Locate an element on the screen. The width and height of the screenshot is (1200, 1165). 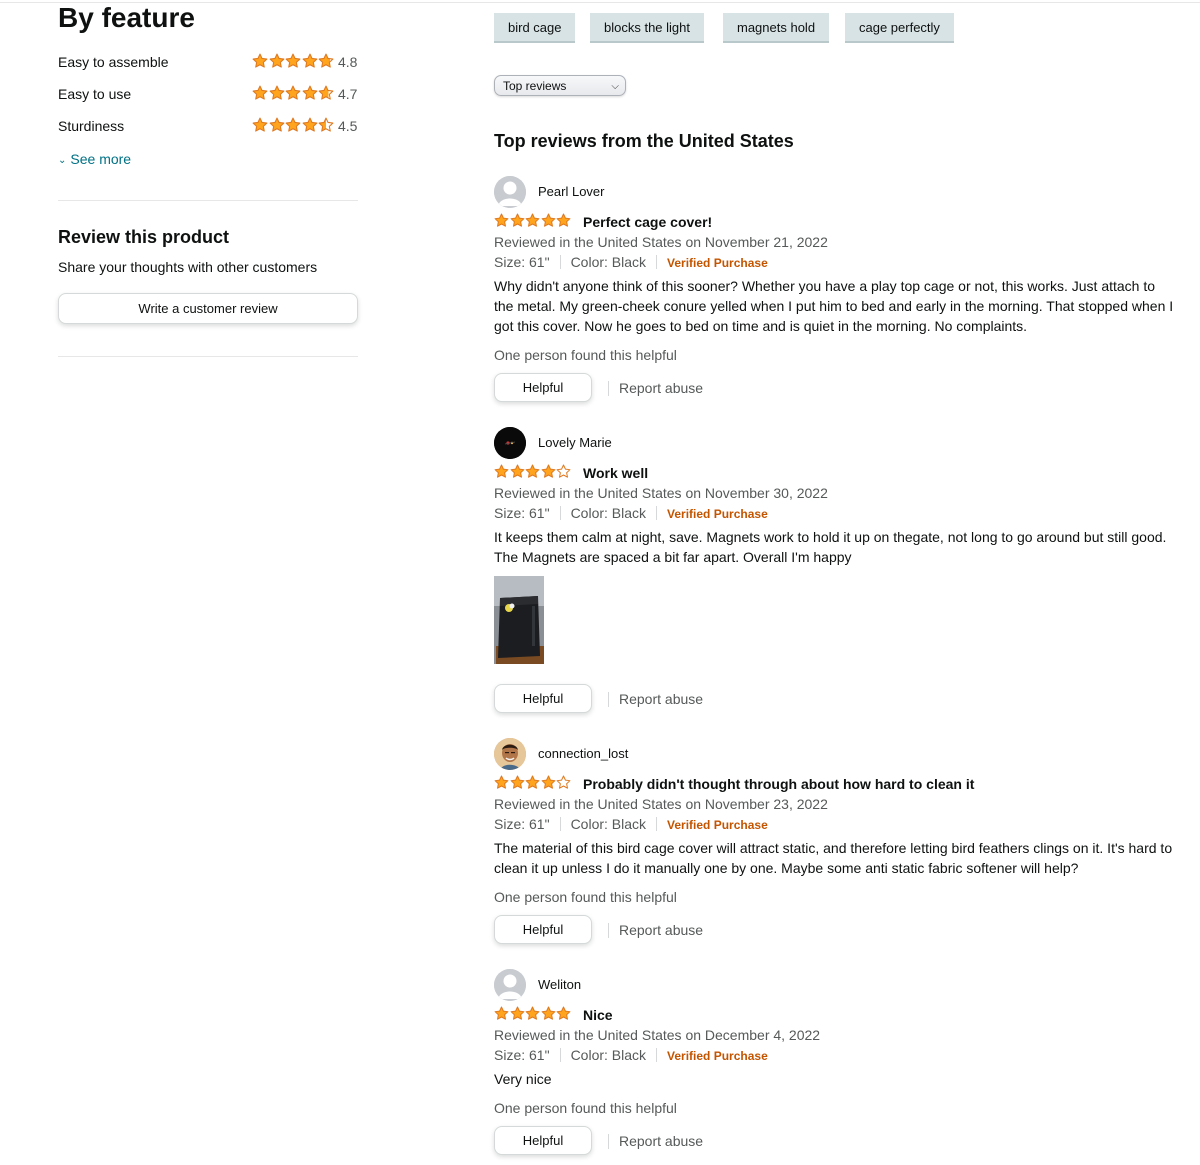
feature-row-sturdiness: Sturdiness 4.5 is located at coordinates (208, 126).